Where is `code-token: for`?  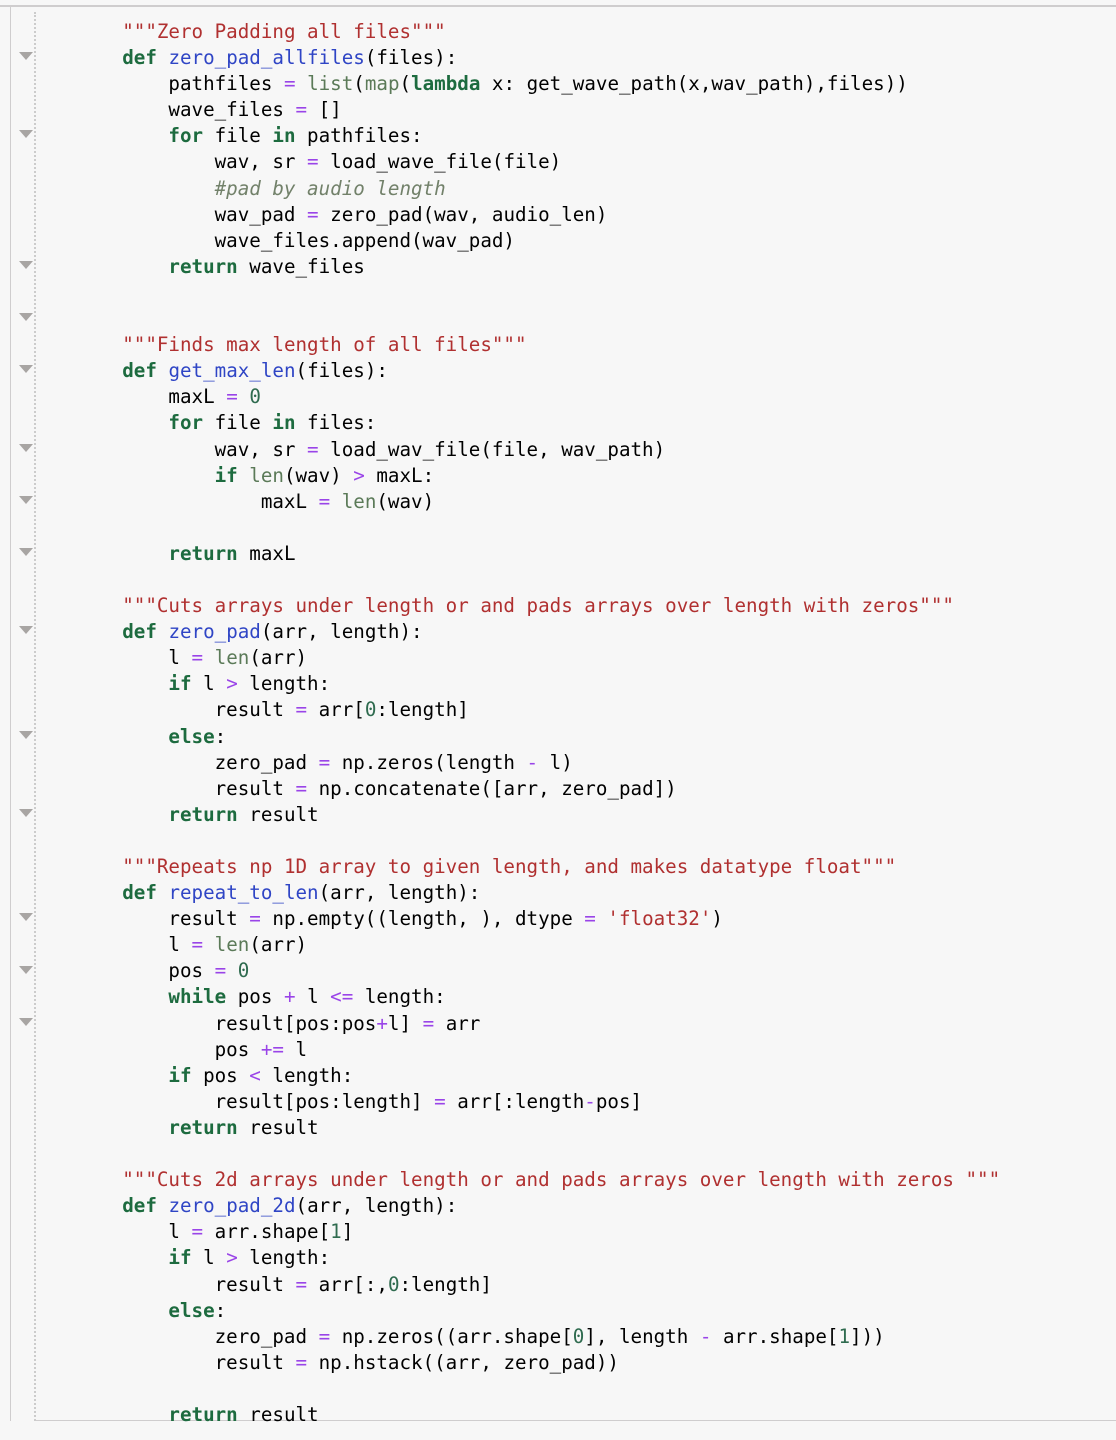 code-token: for is located at coordinates (186, 423).